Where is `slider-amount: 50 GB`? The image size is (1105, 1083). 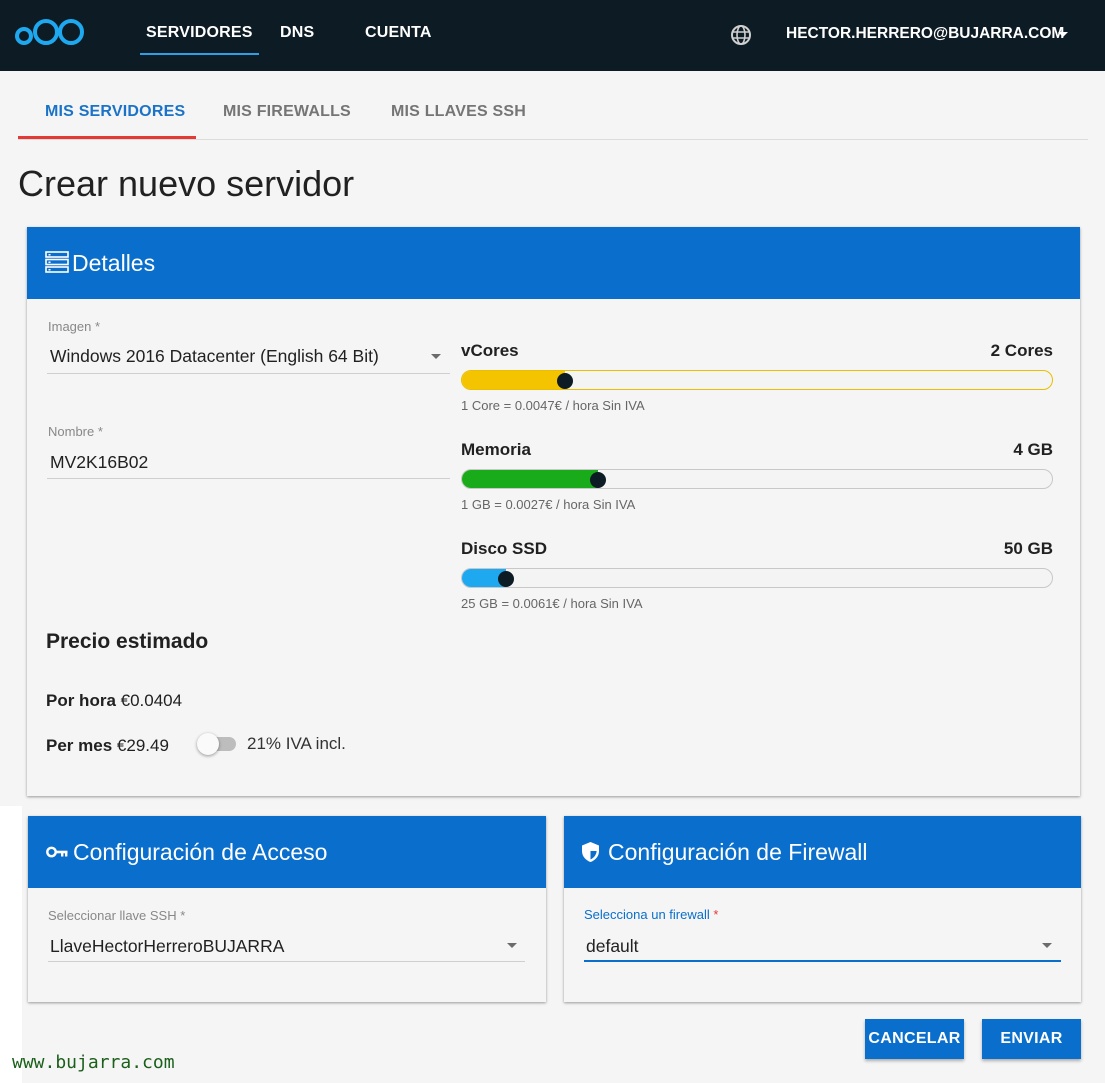 slider-amount: 50 GB is located at coordinates (1028, 548).